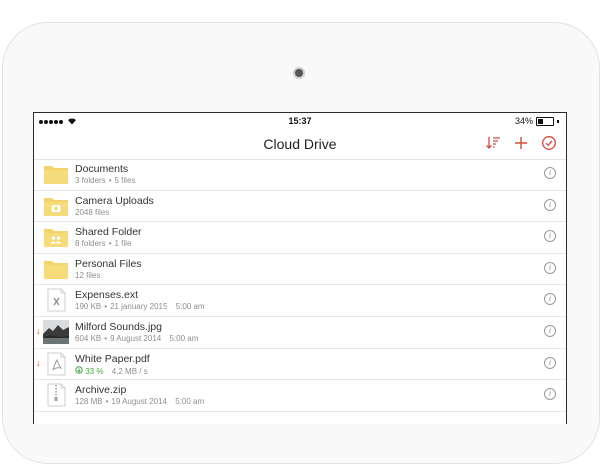 Image resolution: width=600 pixels, height=464 pixels. I want to click on file-name: Shared Folder, so click(108, 232).